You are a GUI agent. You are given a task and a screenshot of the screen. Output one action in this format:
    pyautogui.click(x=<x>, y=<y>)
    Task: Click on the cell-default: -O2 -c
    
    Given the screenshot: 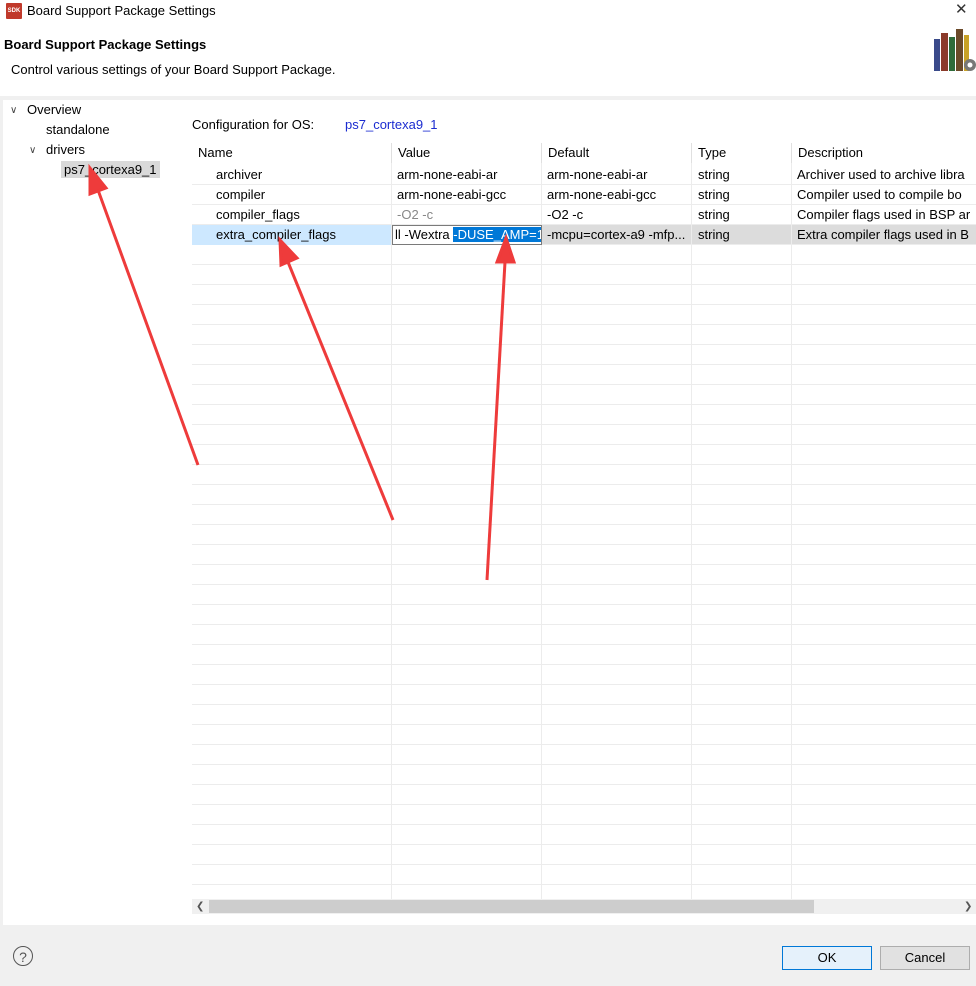 What is the action you would take?
    pyautogui.click(x=617, y=215)
    